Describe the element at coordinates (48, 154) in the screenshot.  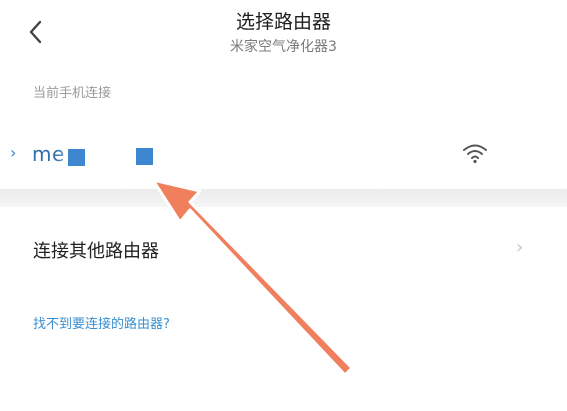
I see `current-wifi-ssid: me` at that location.